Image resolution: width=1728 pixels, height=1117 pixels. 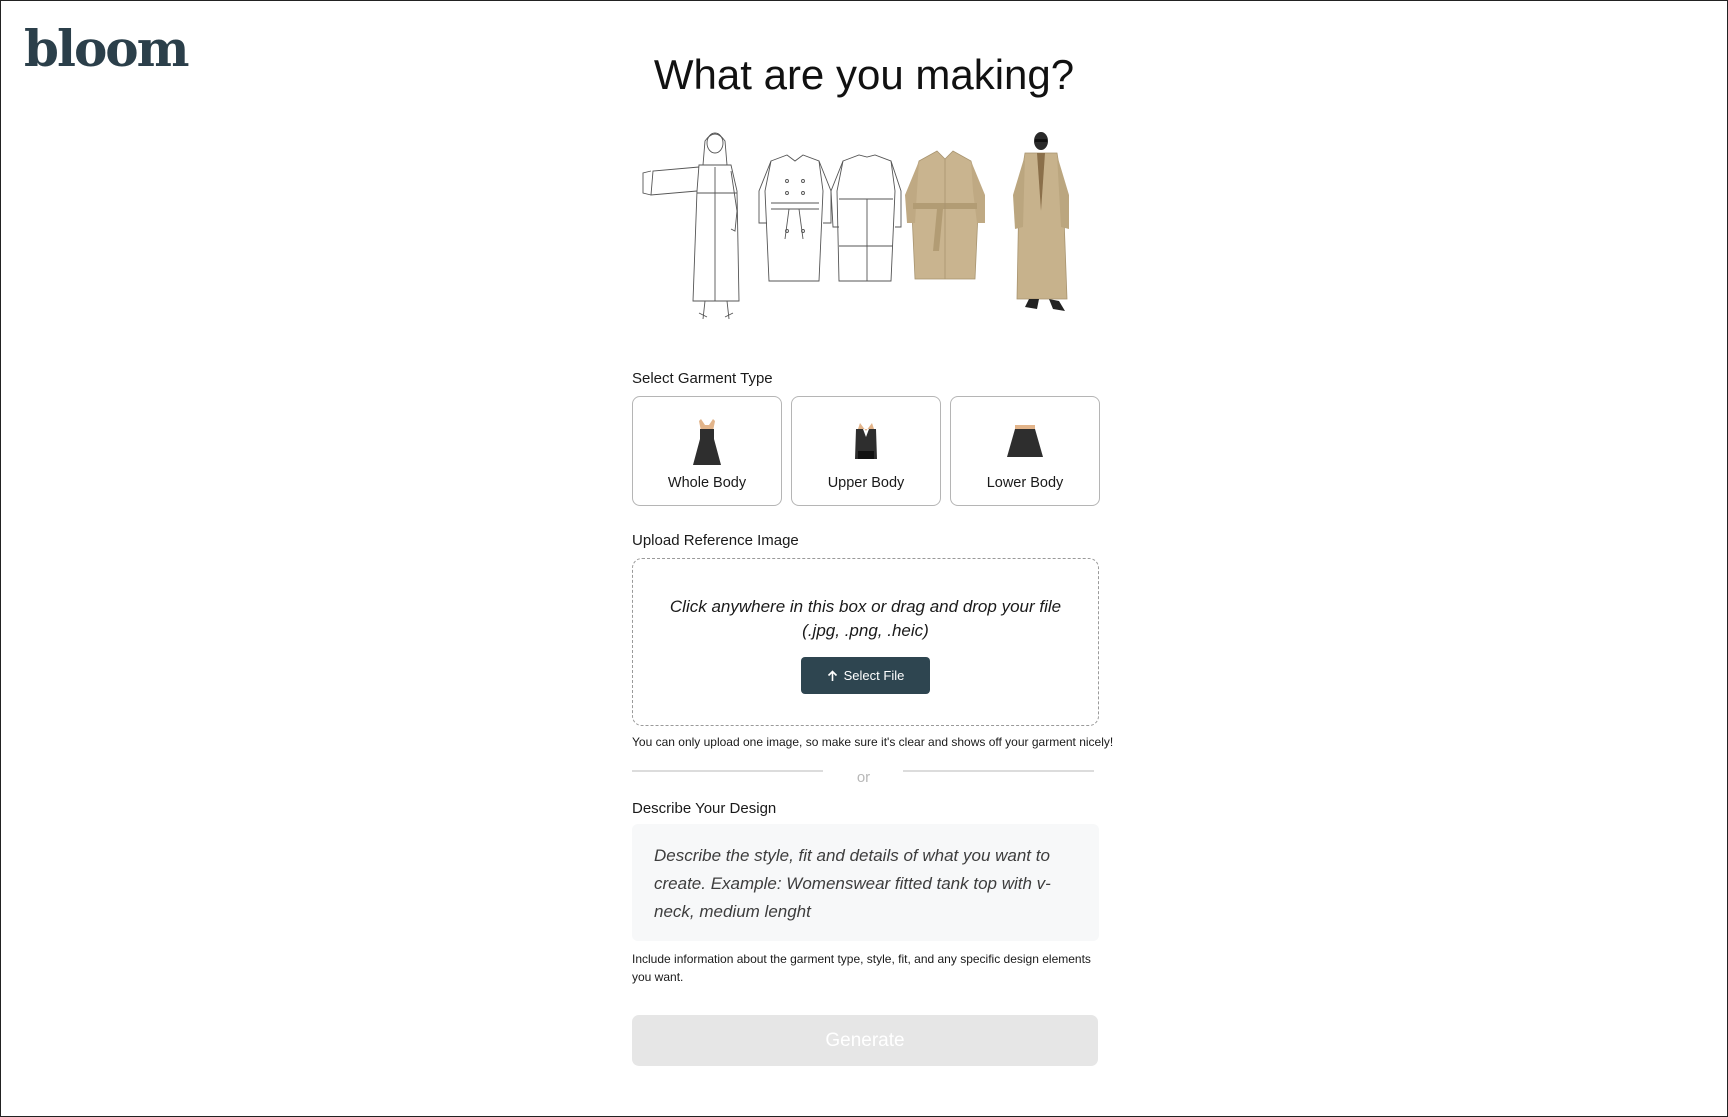 I want to click on upload-file-types: (.jpg, .png, .heic), so click(x=865, y=630).